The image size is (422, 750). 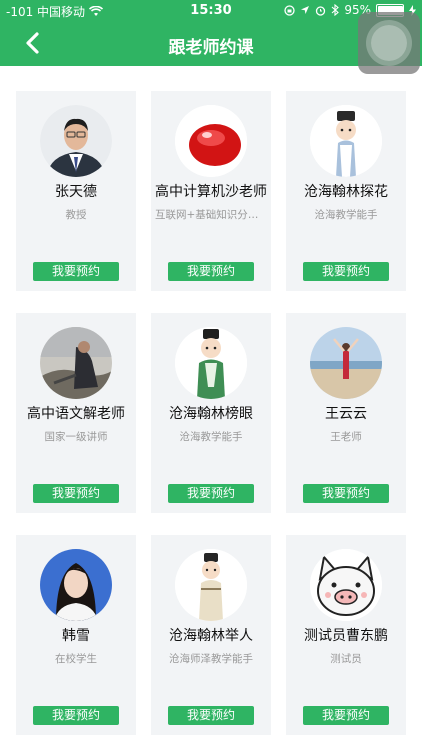 I want to click on teacher-card: 韩雪 在校学生 我要预约, so click(x=76, y=635).